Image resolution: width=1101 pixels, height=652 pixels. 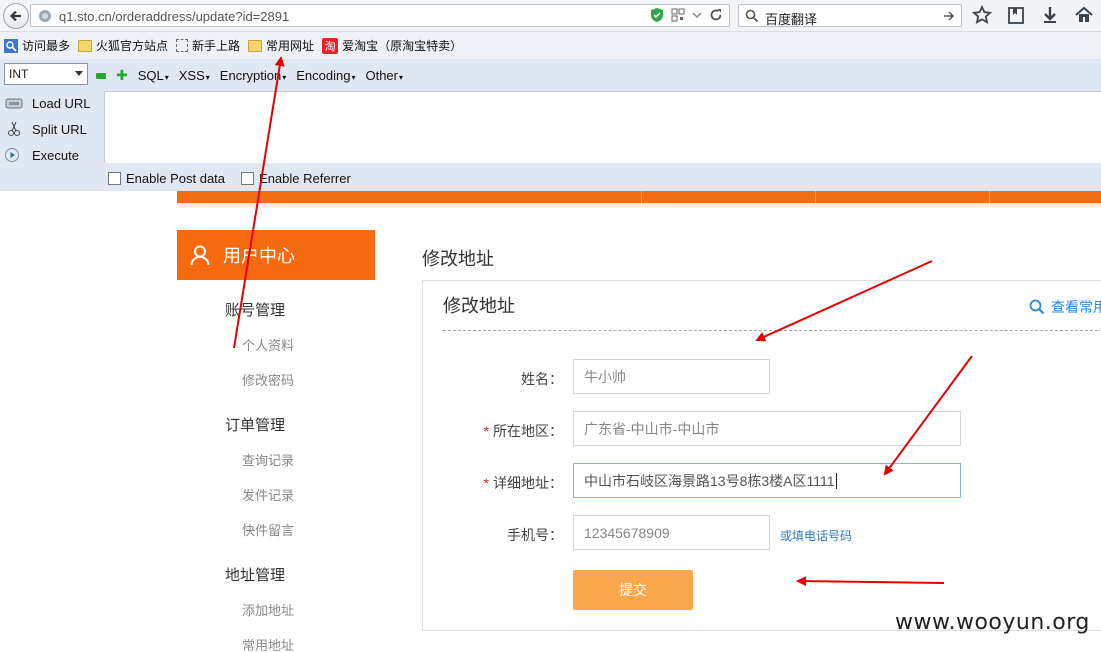 I want to click on hackbar-toolbar: INT ✚ SQL XSS Encryption Encoding Other, so click(x=550, y=75).